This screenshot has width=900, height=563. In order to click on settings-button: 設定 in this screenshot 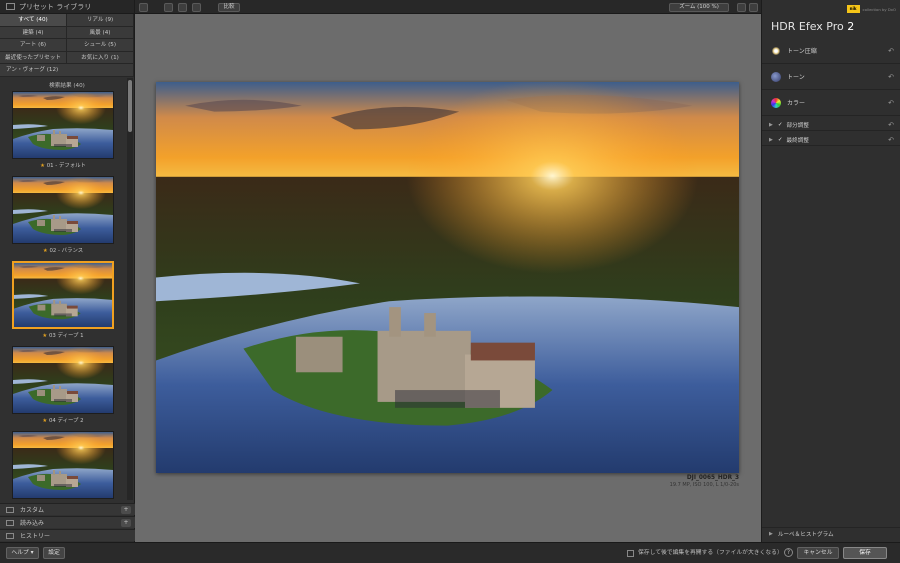, I will do `click(54, 553)`.